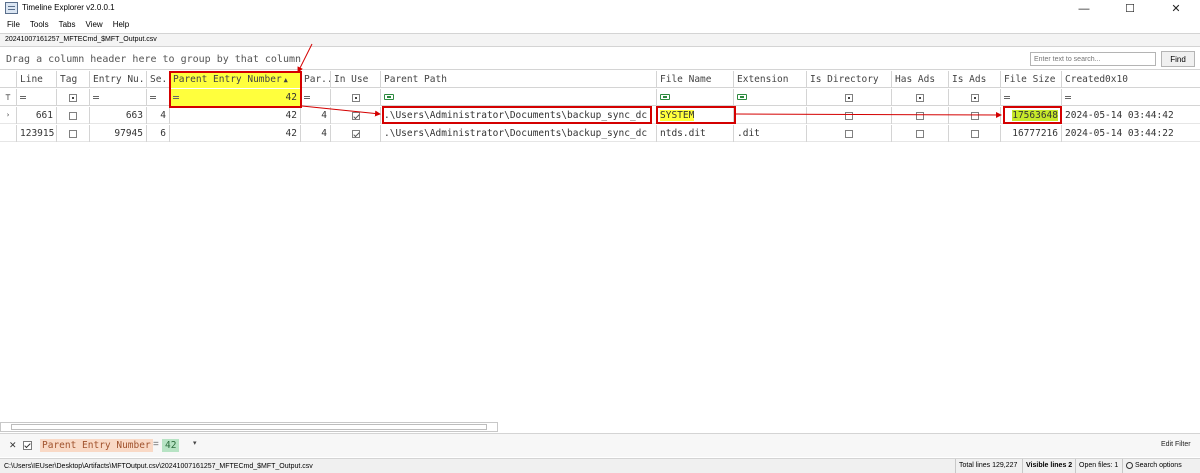 This screenshot has height=473, width=1200. Describe the element at coordinates (27, 445) in the screenshot. I see `enable-filter-checkbox` at that location.